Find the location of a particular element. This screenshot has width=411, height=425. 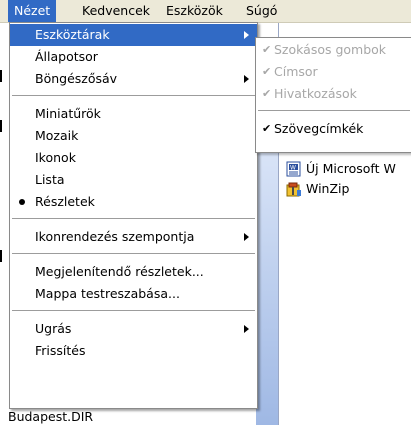

menu-item-reszletek: Részletek is located at coordinates (133, 202).